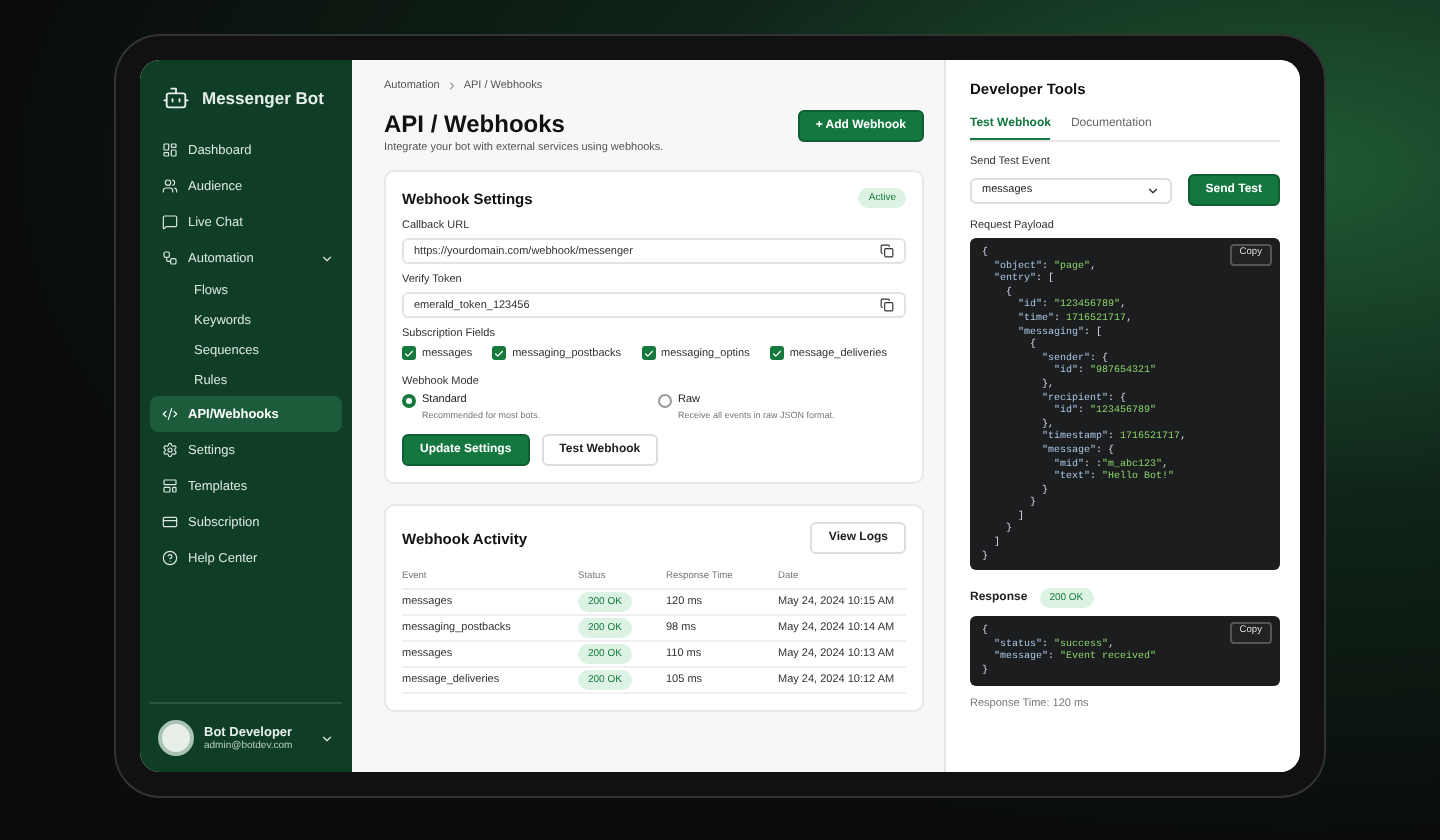 Image resolution: width=1440 pixels, height=840 pixels. Describe the element at coordinates (170, 450) in the screenshot. I see `settings-icon` at that location.